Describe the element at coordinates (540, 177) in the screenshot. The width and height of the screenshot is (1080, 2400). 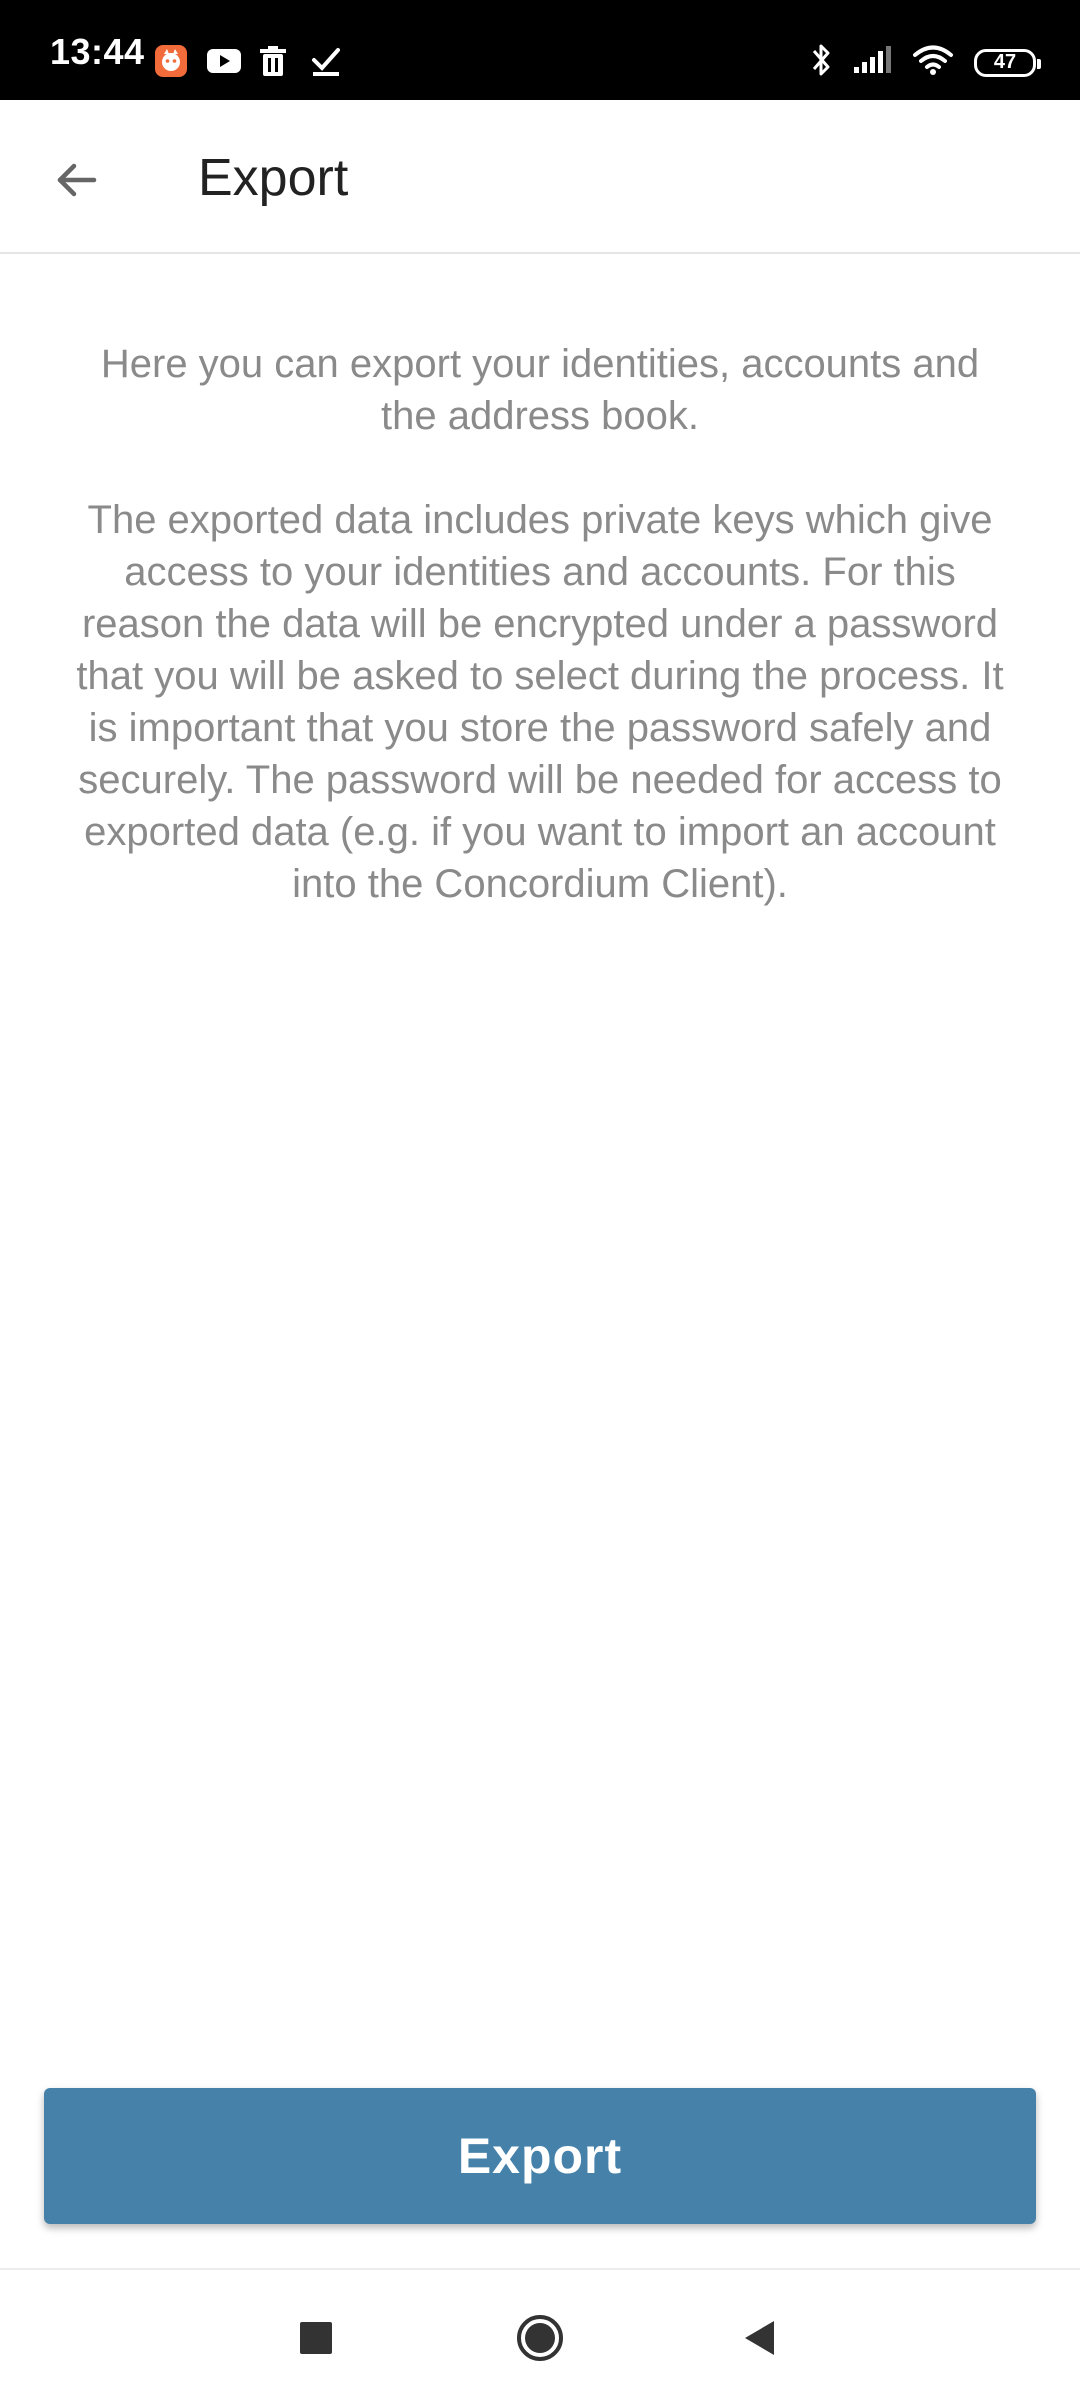
I see `app-bar: Export` at that location.